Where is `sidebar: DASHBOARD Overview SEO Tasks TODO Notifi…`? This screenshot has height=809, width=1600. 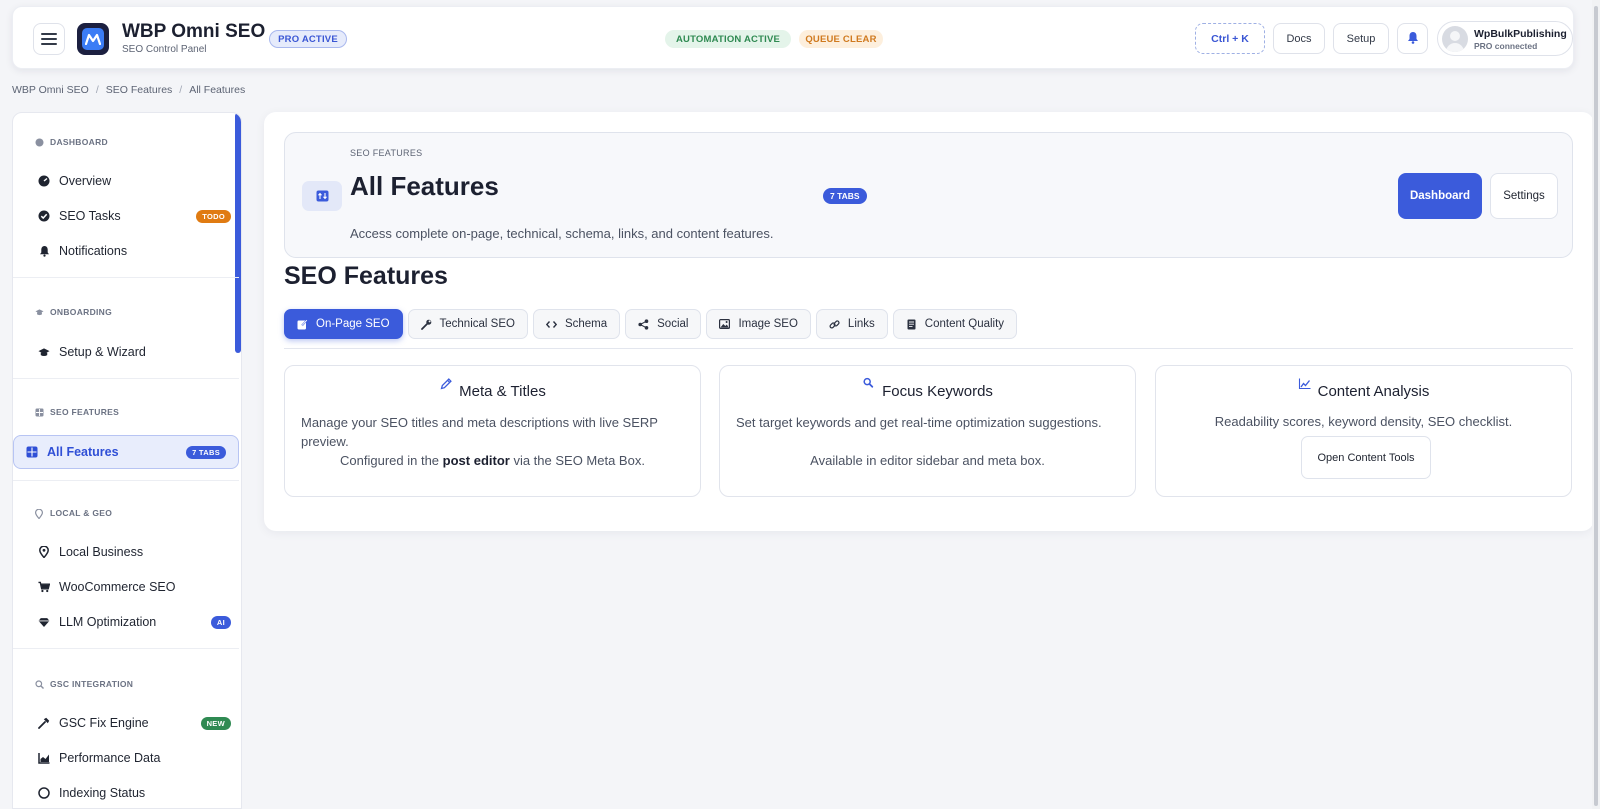 sidebar: DASHBOARD Overview SEO Tasks TODO Notifi… is located at coordinates (127, 460).